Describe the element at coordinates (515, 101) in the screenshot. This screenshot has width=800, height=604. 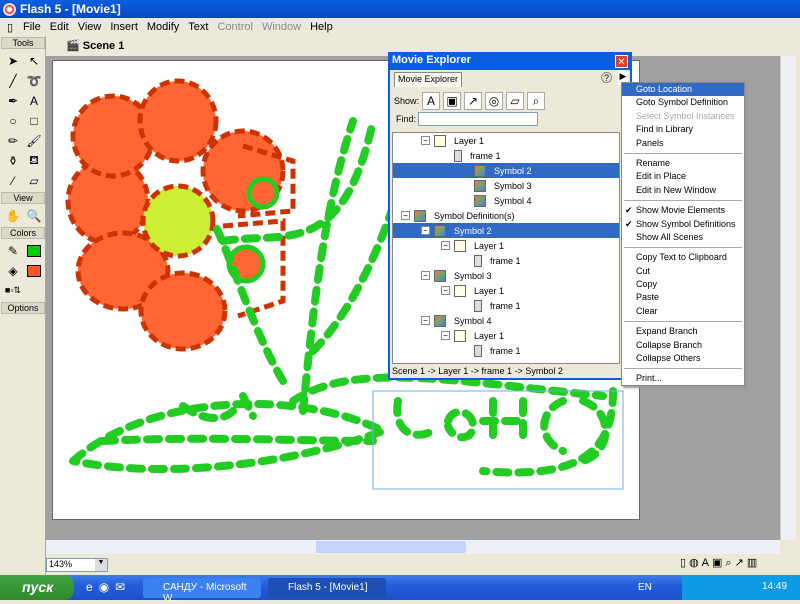
I see `show-frames-layers-icon: ▱` at that location.